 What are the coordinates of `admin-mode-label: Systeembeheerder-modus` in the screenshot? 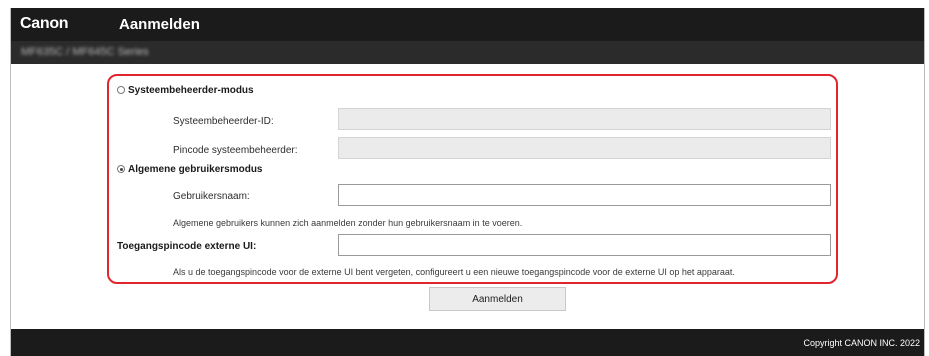 It's located at (191, 90).